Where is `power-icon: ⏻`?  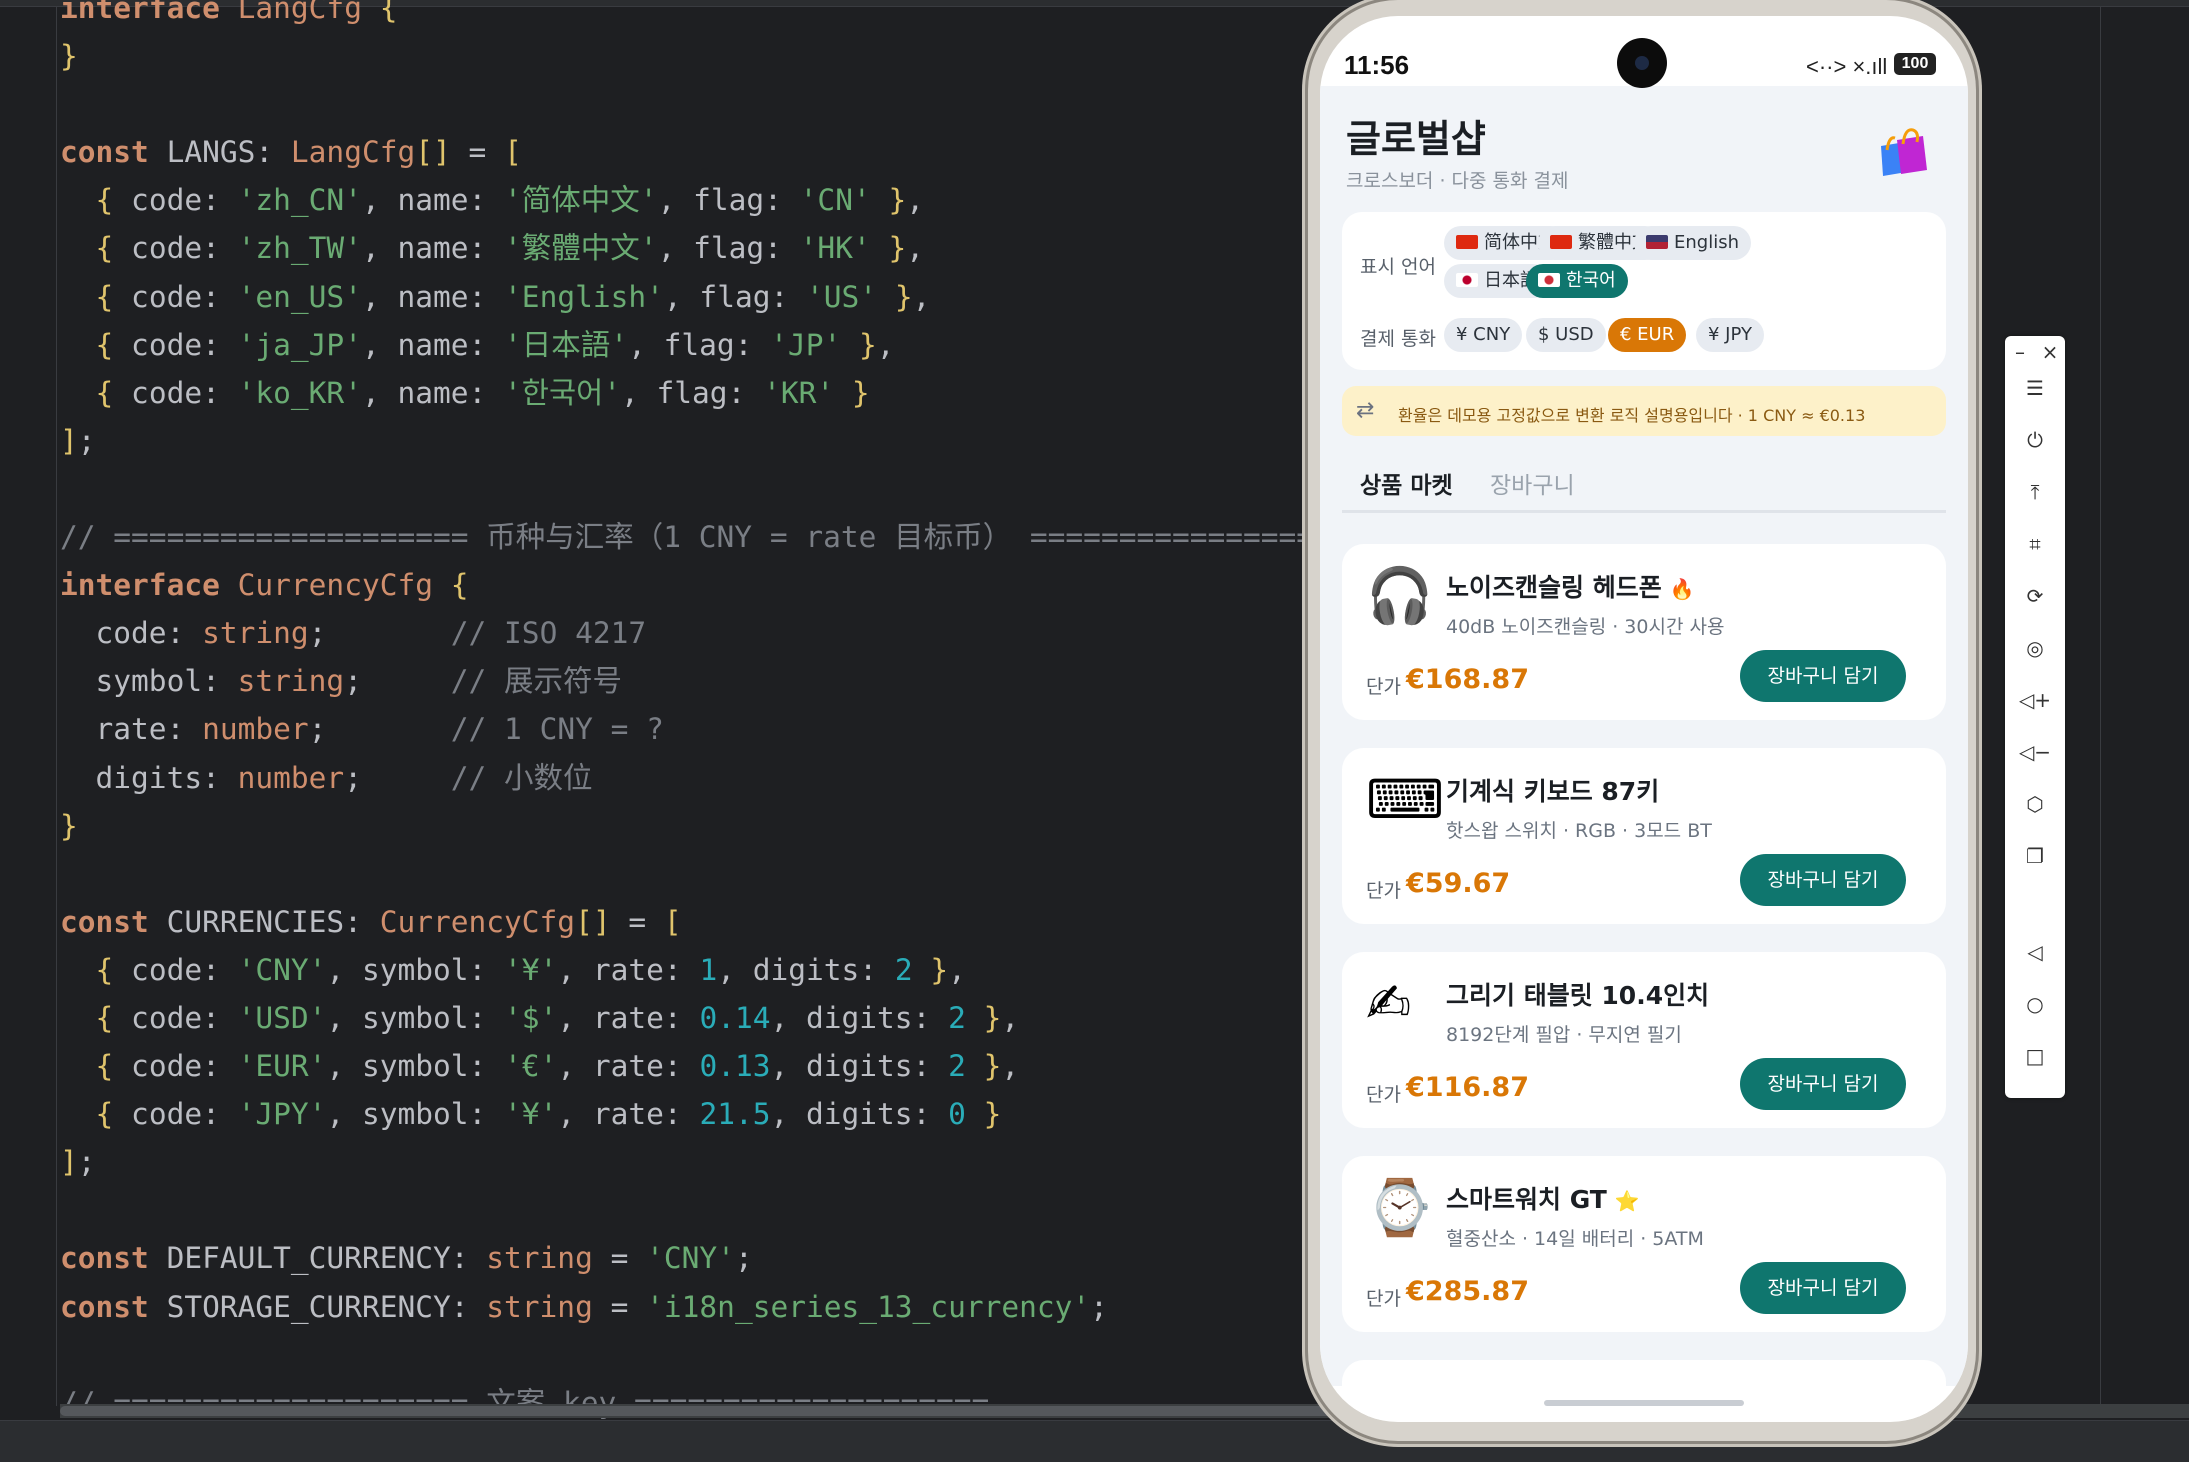
power-icon: ⏻ is located at coordinates (2035, 440).